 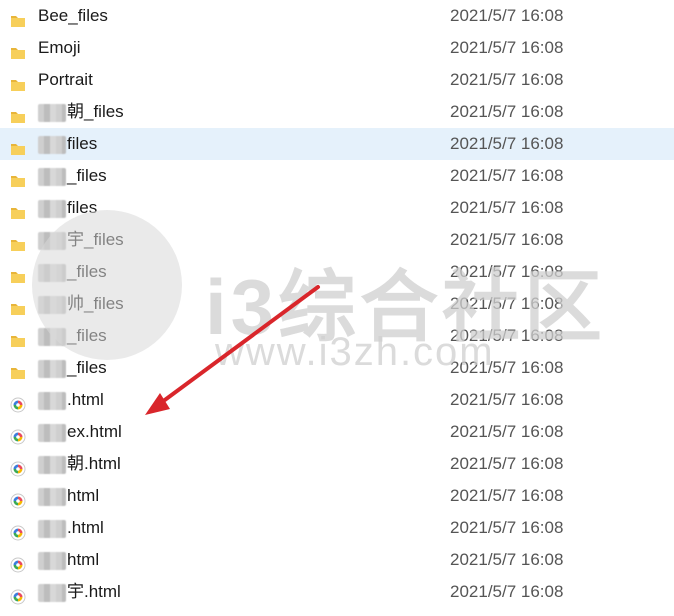 I want to click on file-row: ex.html 2021/5/7 16:08, so click(x=337, y=432).